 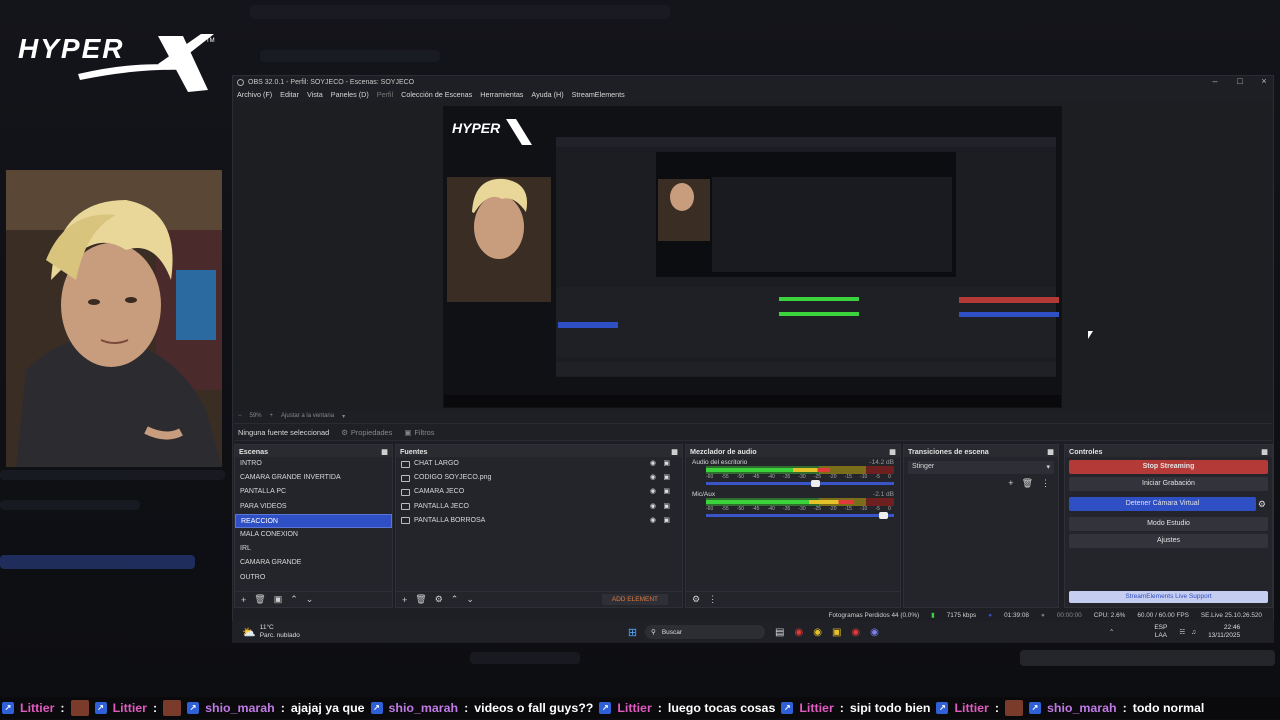 I want to click on source-item: CHAT LARGO ◉ ▣, so click(x=539, y=464).